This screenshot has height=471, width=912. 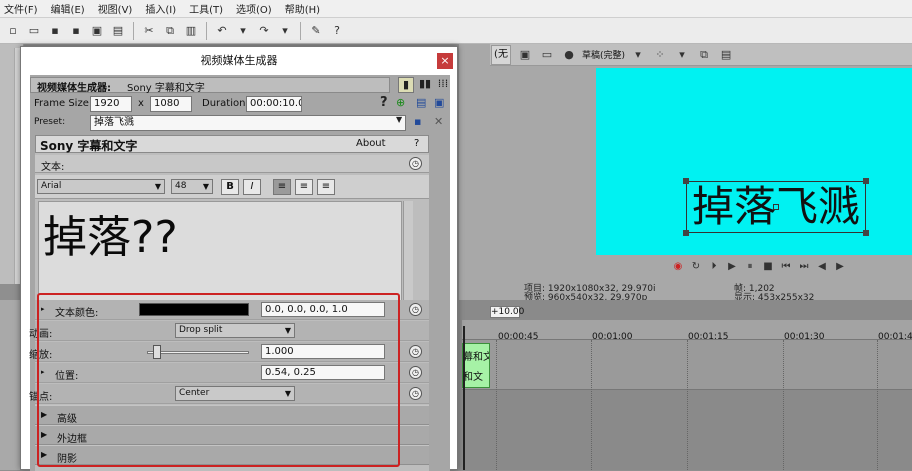 What do you see at coordinates (726, 55) in the screenshot?
I see `save-snapshot-icon: ▤` at bounding box center [726, 55].